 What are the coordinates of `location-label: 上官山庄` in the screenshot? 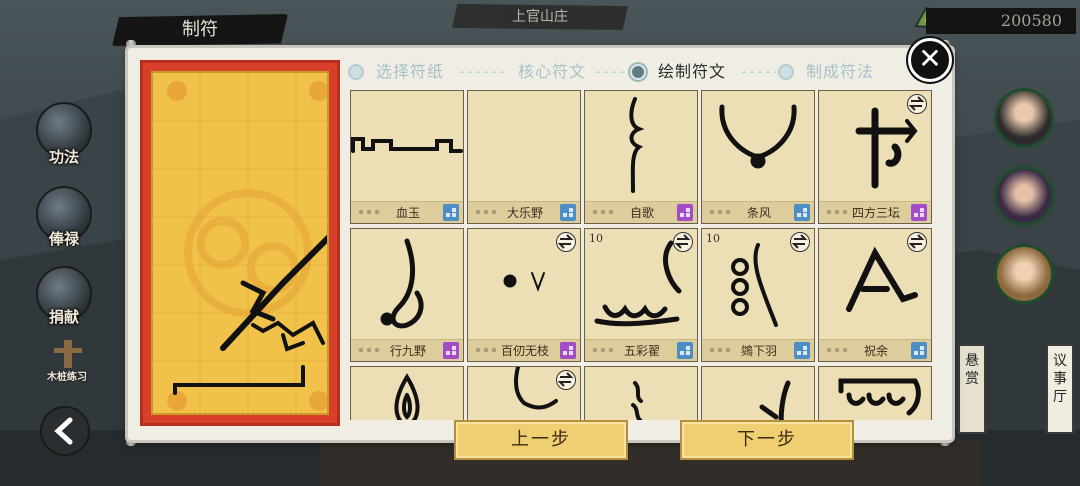 It's located at (540, 17).